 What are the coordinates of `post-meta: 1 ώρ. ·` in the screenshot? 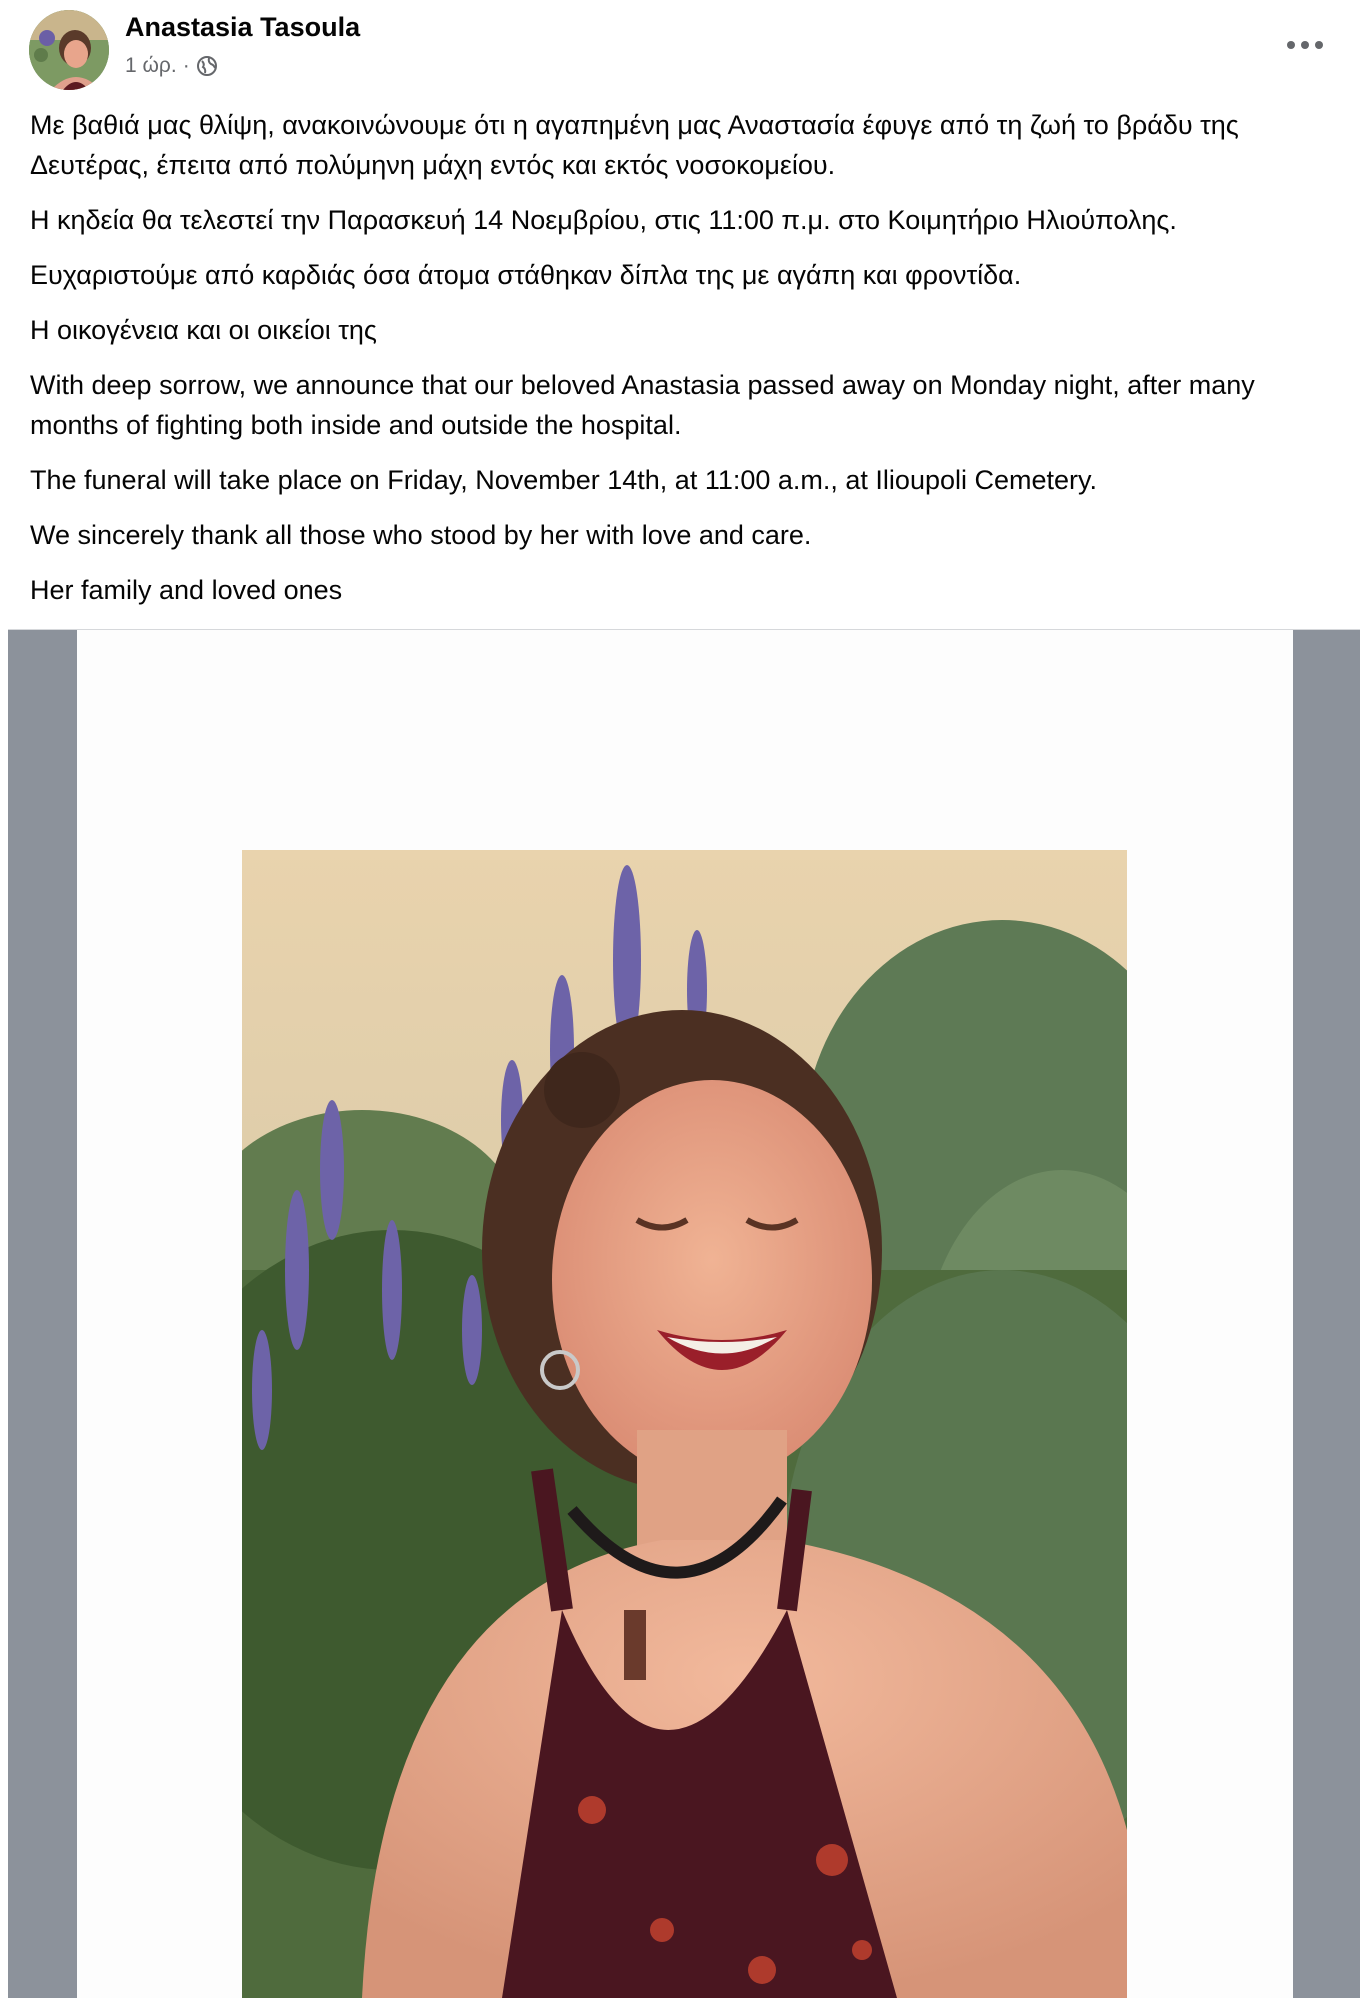 It's located at (171, 66).